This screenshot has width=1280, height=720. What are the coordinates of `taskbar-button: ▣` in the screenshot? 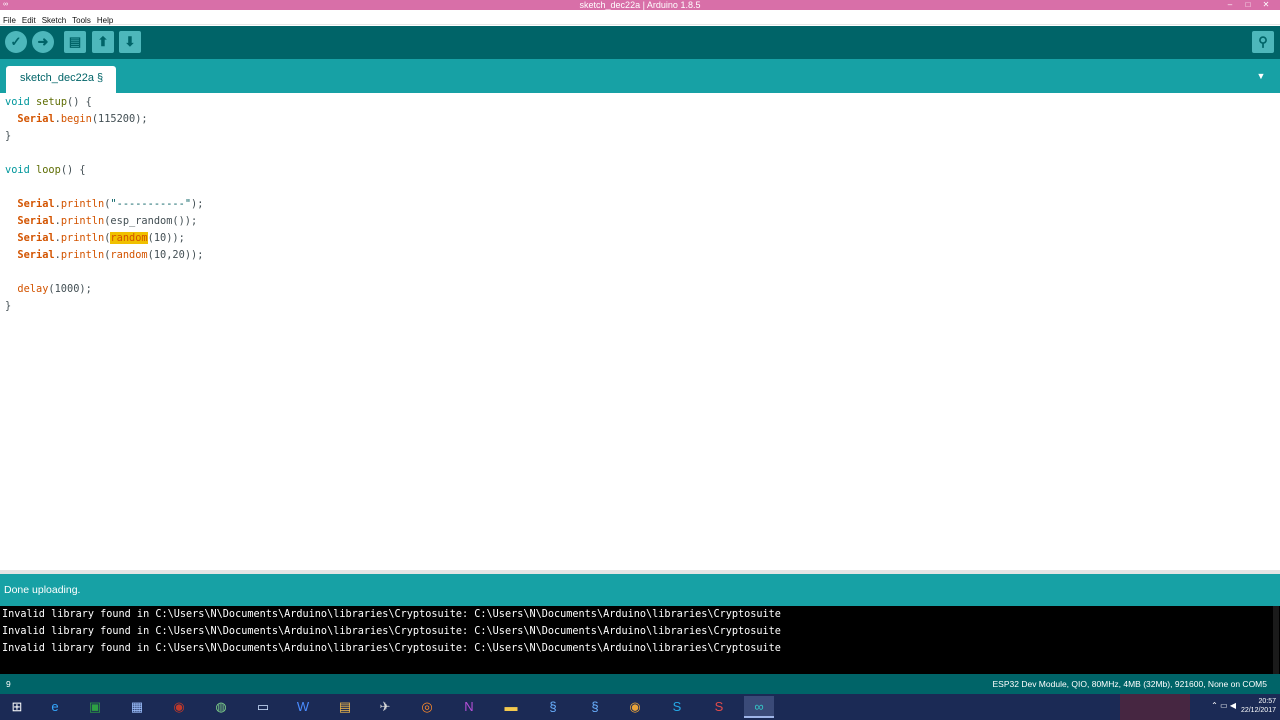 It's located at (95, 707).